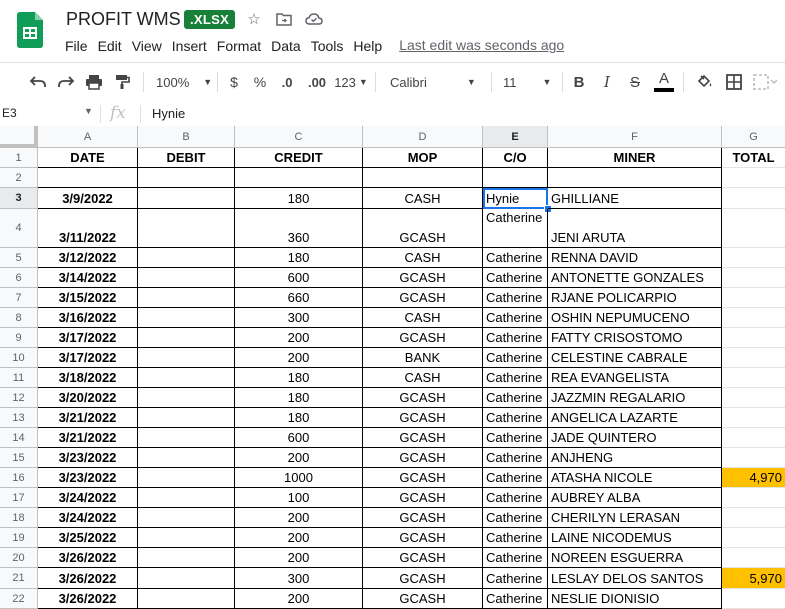 The width and height of the screenshot is (785, 609). Describe the element at coordinates (239, 46) in the screenshot. I see `menu-format: Format` at that location.